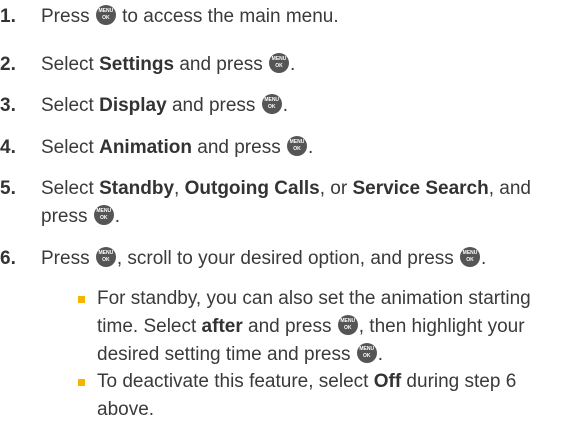 The height and width of the screenshot is (432, 575). What do you see at coordinates (133, 105) in the screenshot?
I see `menu-option-display: Display` at bounding box center [133, 105].